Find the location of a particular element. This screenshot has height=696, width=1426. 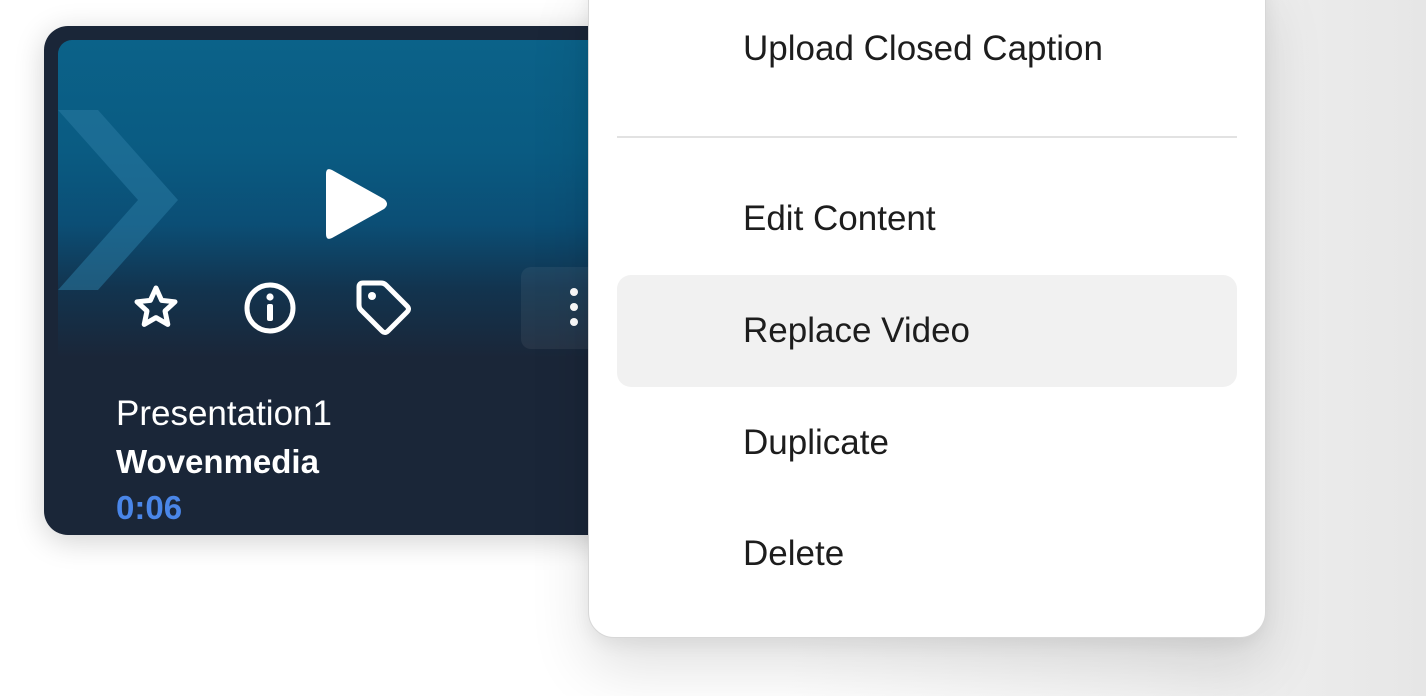

menu-item-replace-video: Replace Video is located at coordinates (927, 331).